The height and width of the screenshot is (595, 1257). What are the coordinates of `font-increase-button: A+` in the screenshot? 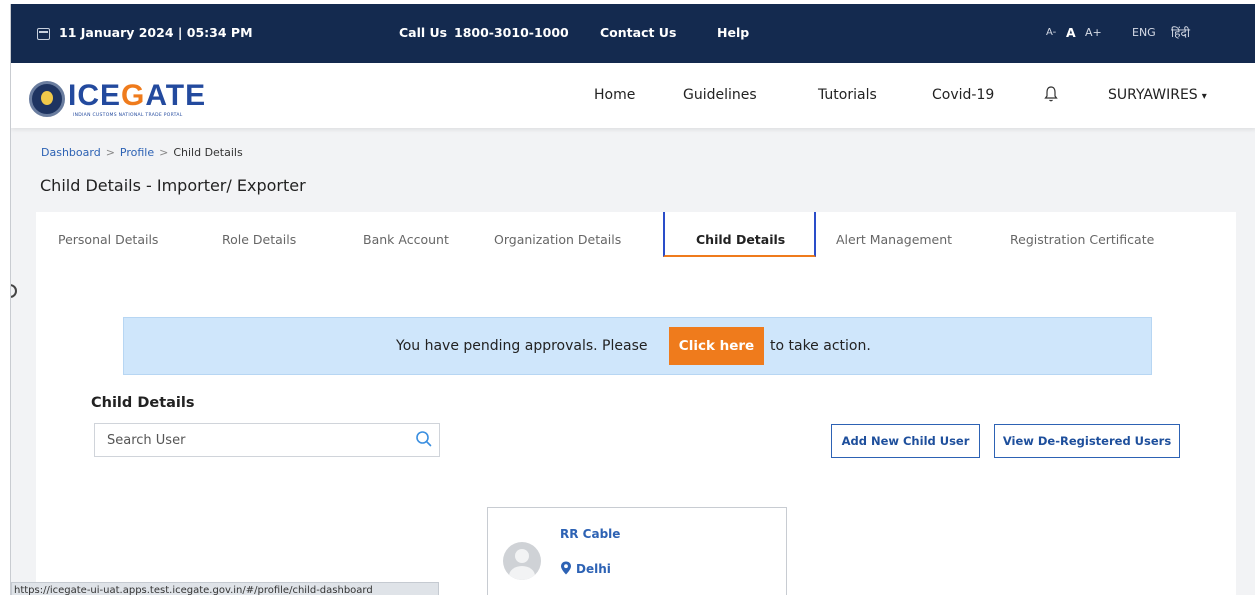 It's located at (1093, 32).